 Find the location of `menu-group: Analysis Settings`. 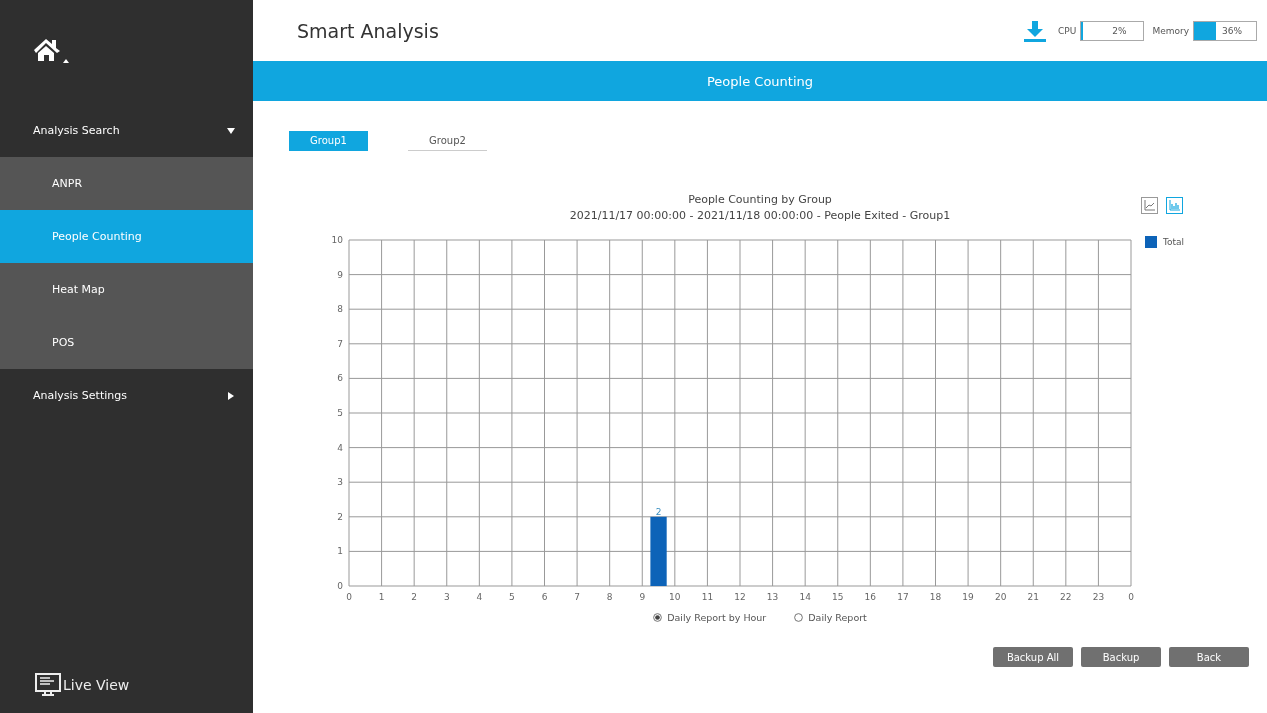

menu-group: Analysis Settings is located at coordinates (126, 395).